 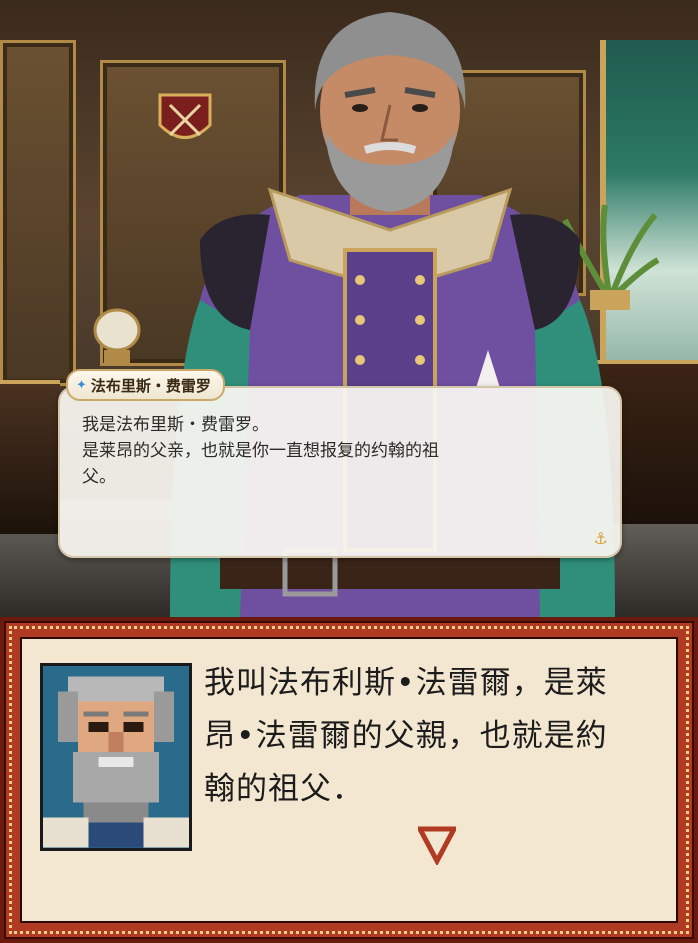 What do you see at coordinates (116, 757) in the screenshot?
I see `pixel-portrait-icon` at bounding box center [116, 757].